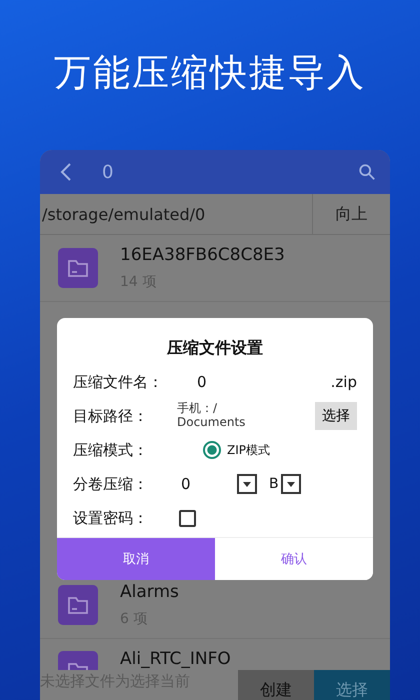 This screenshot has height=700, width=420. What do you see at coordinates (118, 382) in the screenshot?
I see `field-label: 压缩文件名：` at bounding box center [118, 382].